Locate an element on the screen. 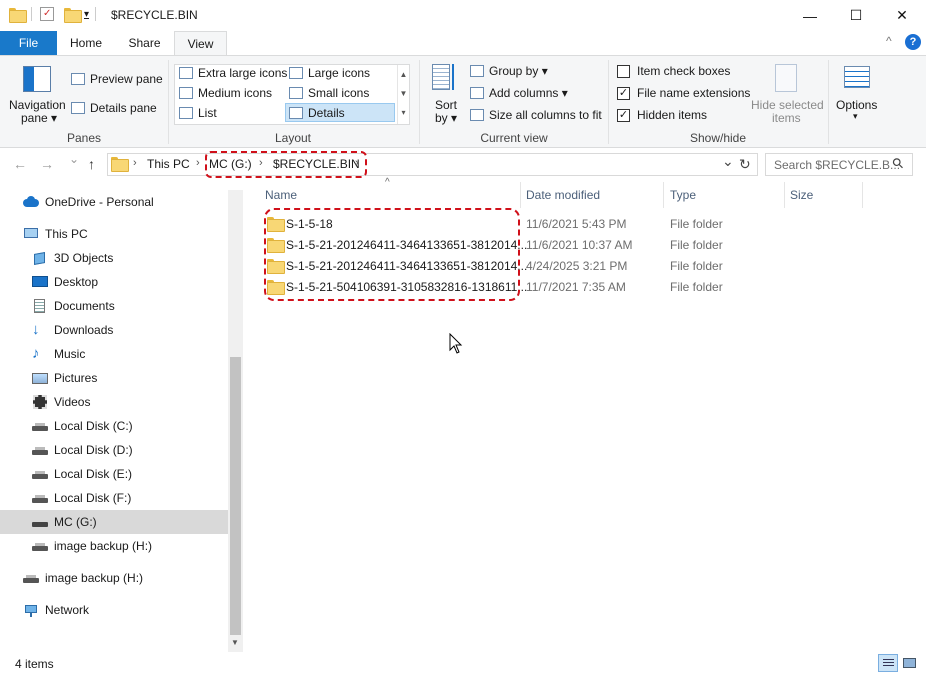 The image size is (926, 676). layout-scroll: ▲ ▼ ▾ is located at coordinates (403, 94).